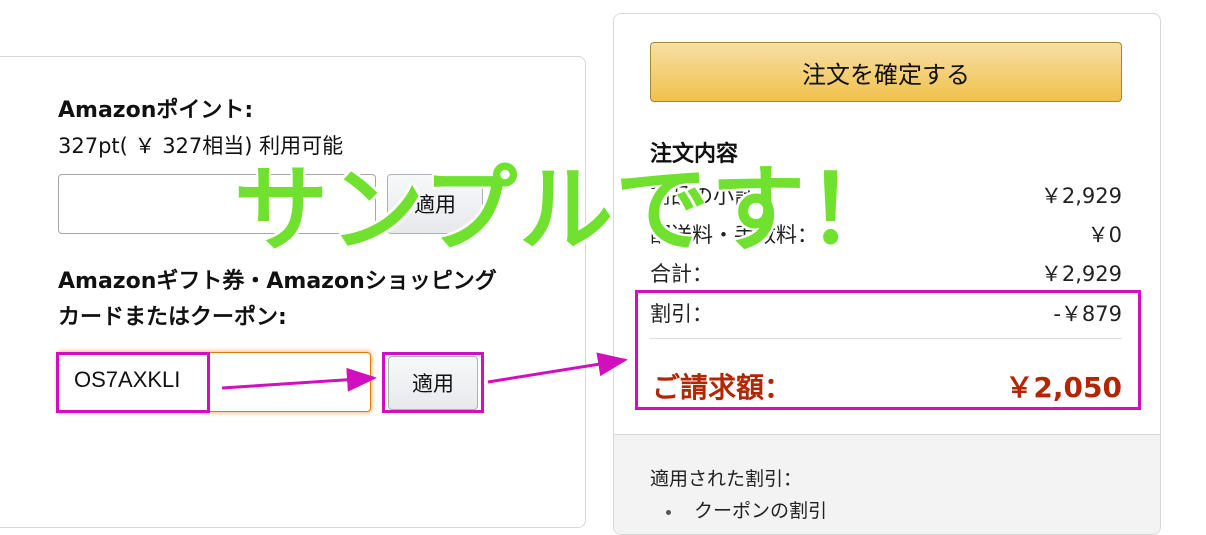  I want to click on arrow-to-apply-icon, so click(299, 379).